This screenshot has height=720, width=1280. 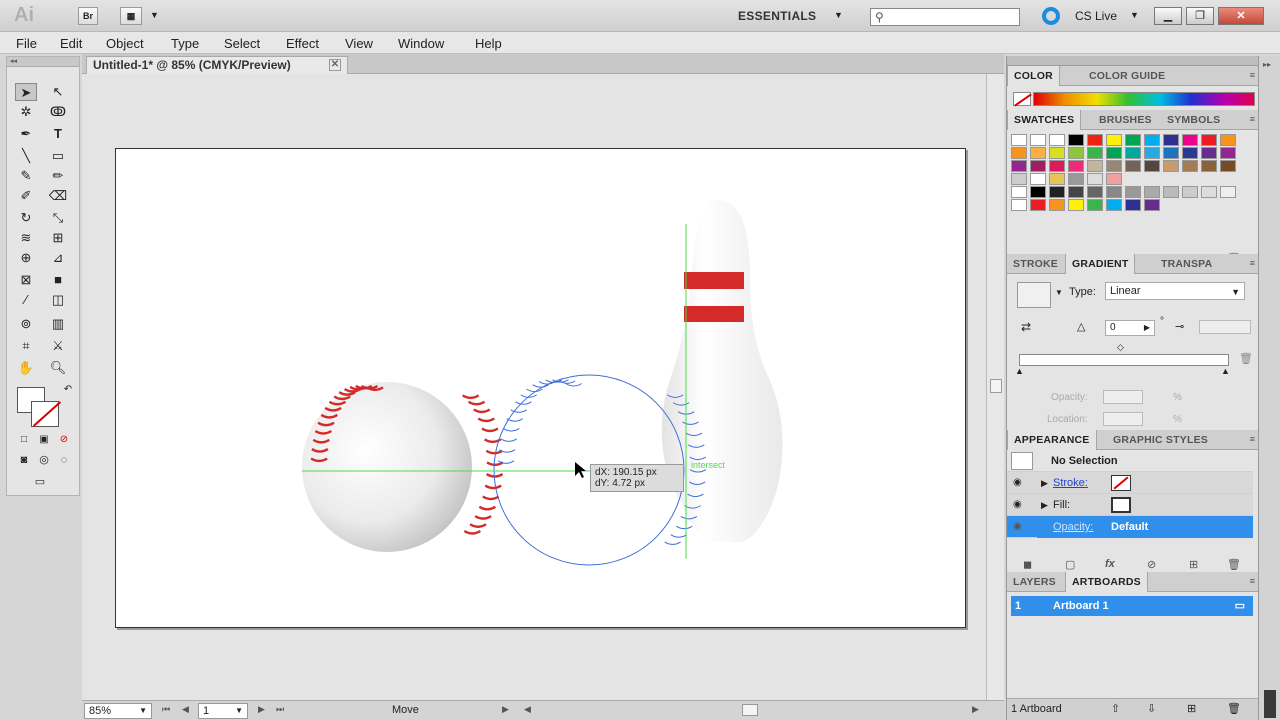 What do you see at coordinates (505, 709) in the screenshot?
I see `status-menu-icon: ▶` at bounding box center [505, 709].